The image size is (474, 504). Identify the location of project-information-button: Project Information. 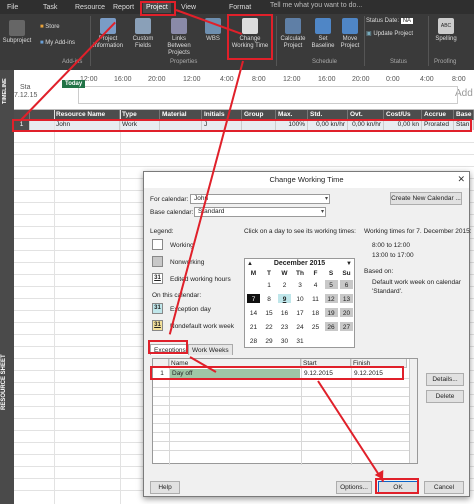
(108, 34).